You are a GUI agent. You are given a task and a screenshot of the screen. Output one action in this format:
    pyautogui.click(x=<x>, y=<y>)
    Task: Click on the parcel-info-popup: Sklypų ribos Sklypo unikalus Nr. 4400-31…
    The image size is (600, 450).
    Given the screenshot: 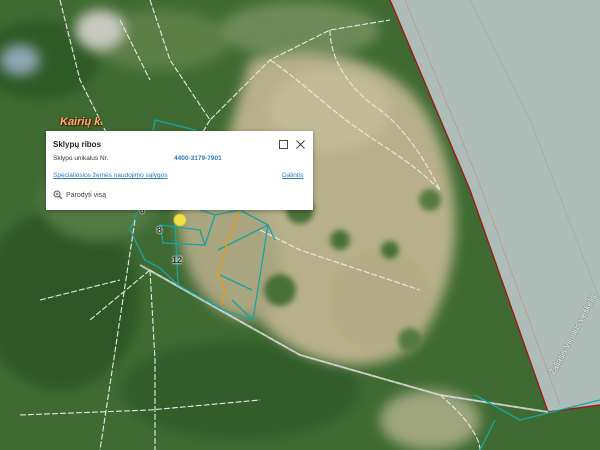 What is the action you would take?
    pyautogui.click(x=179, y=170)
    